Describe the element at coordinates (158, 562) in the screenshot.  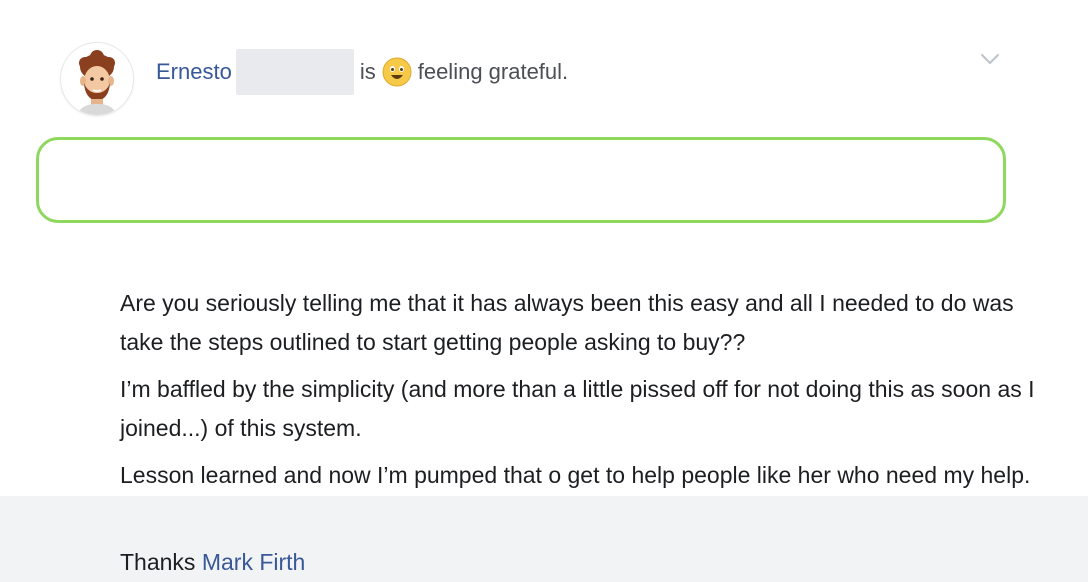
I see `closing-prefix: Thanks` at that location.